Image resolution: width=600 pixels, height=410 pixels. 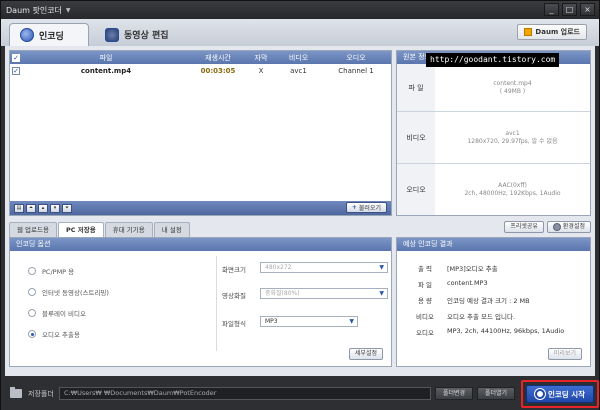 I want to click on row-checkbox: ✓, so click(x=16, y=71).